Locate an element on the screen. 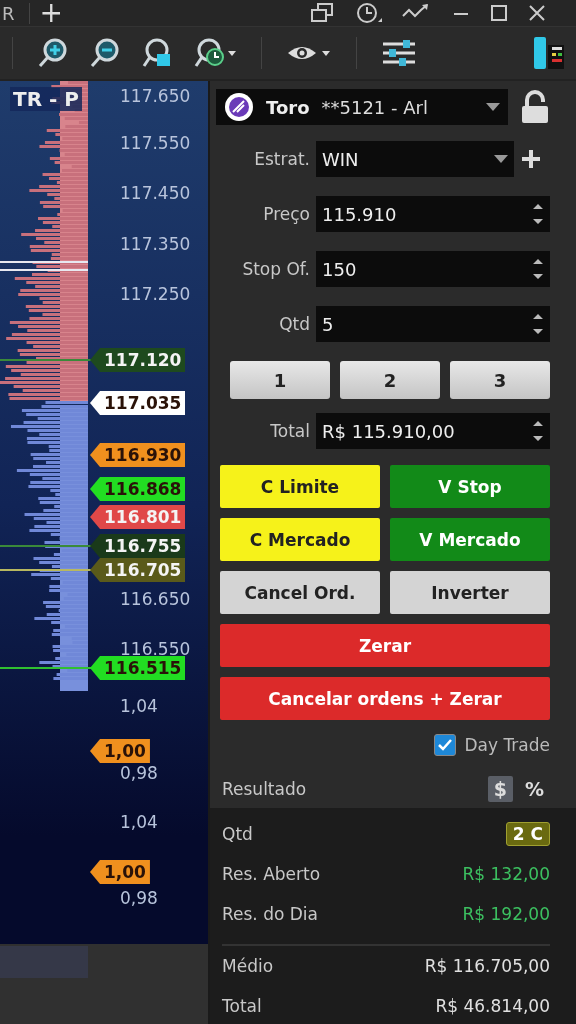 The height and width of the screenshot is (1024, 576). order-button: Inverter is located at coordinates (470, 592).